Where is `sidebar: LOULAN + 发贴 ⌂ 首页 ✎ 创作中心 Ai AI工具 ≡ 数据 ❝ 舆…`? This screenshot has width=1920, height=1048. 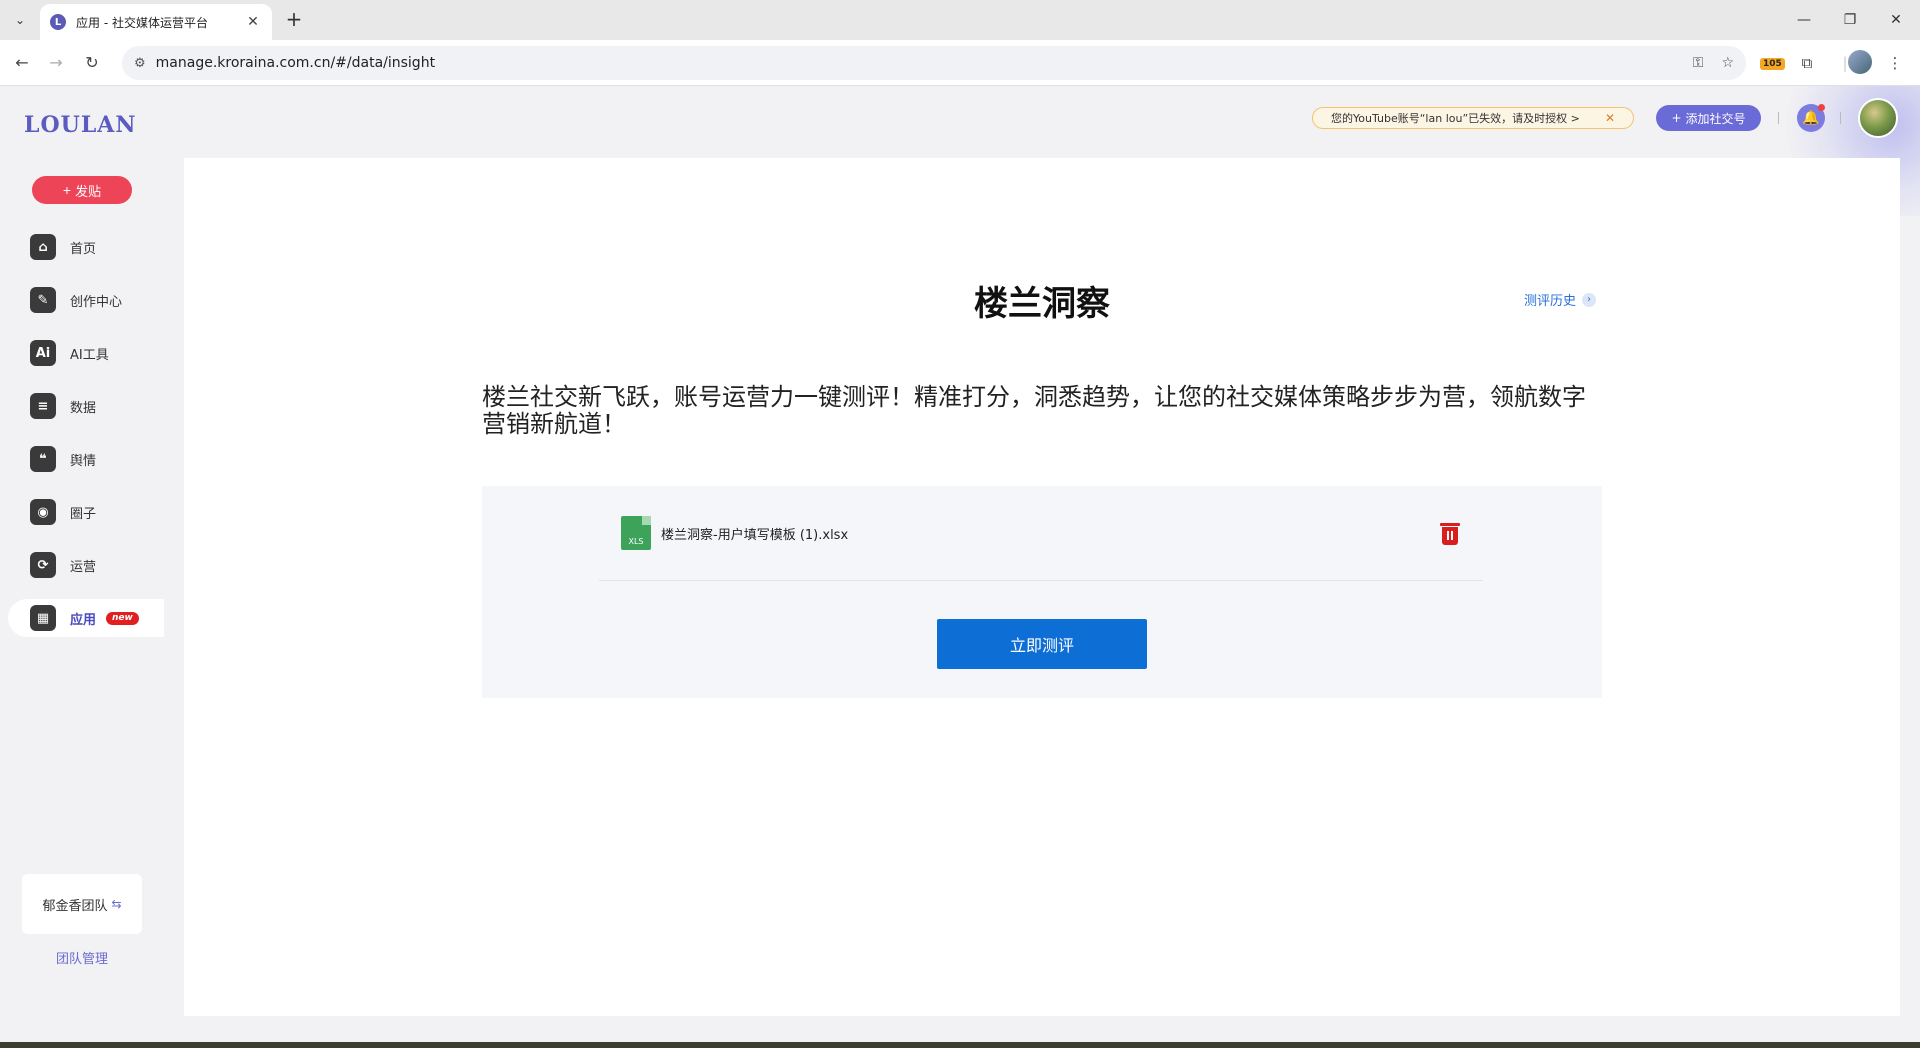
sidebar: LOULAN + 发贴 ⌂ 首页 ✎ 创作中心 Ai AI工具 ≡ 数据 ❝ 舆… is located at coordinates (82, 564).